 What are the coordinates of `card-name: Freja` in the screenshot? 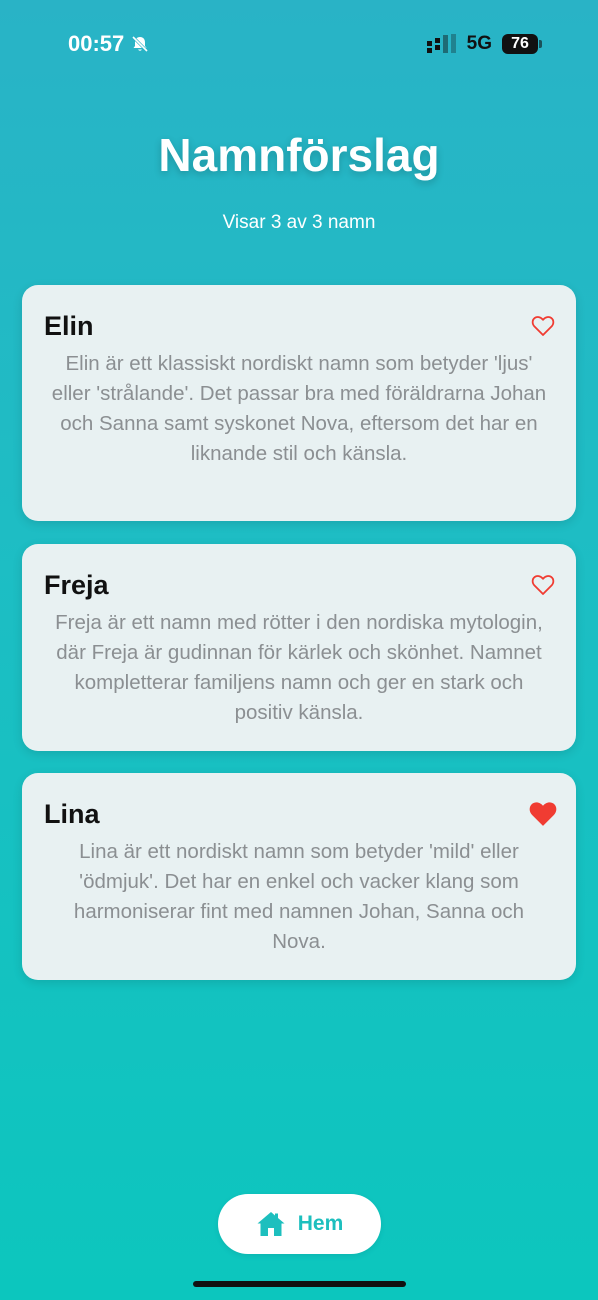 It's located at (76, 585).